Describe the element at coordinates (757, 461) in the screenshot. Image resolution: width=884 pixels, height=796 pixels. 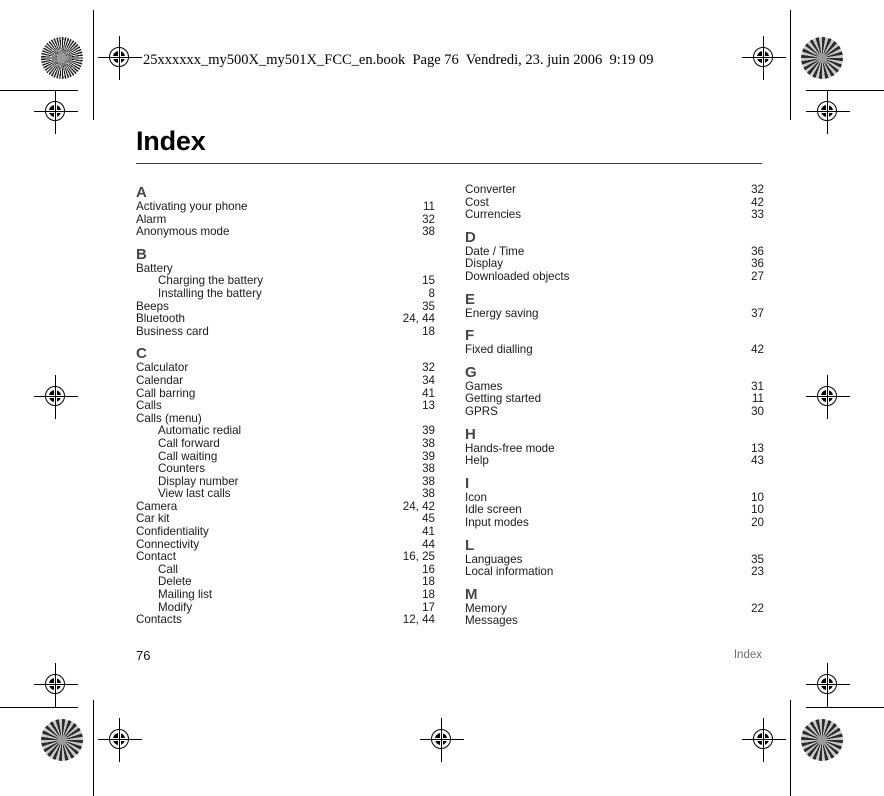
I see `index-entry-pages: 43` at that location.